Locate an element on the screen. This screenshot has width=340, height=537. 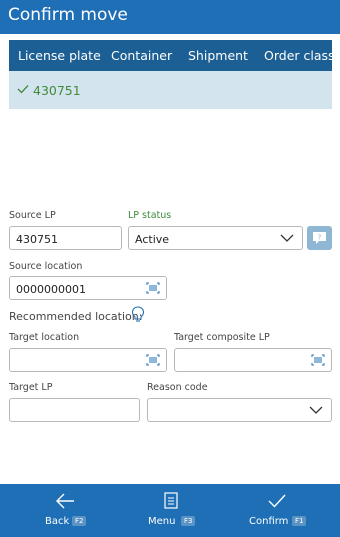
reason-code-select is located at coordinates (239, 410).